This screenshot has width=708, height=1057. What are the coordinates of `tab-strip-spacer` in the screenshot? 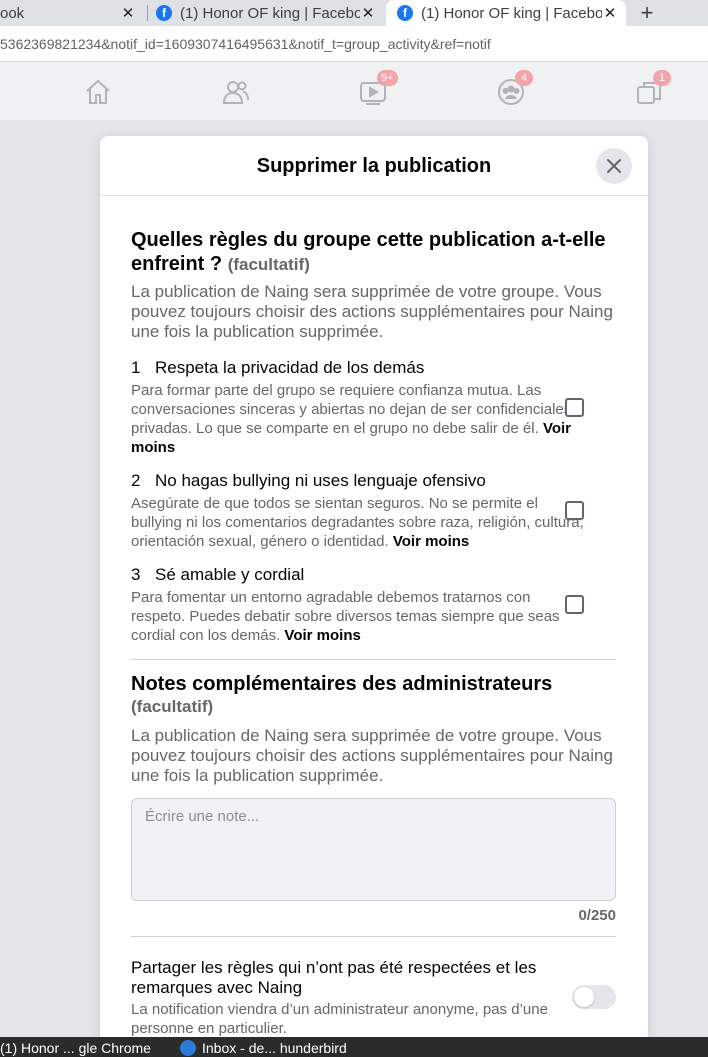 It's located at (684, 13).